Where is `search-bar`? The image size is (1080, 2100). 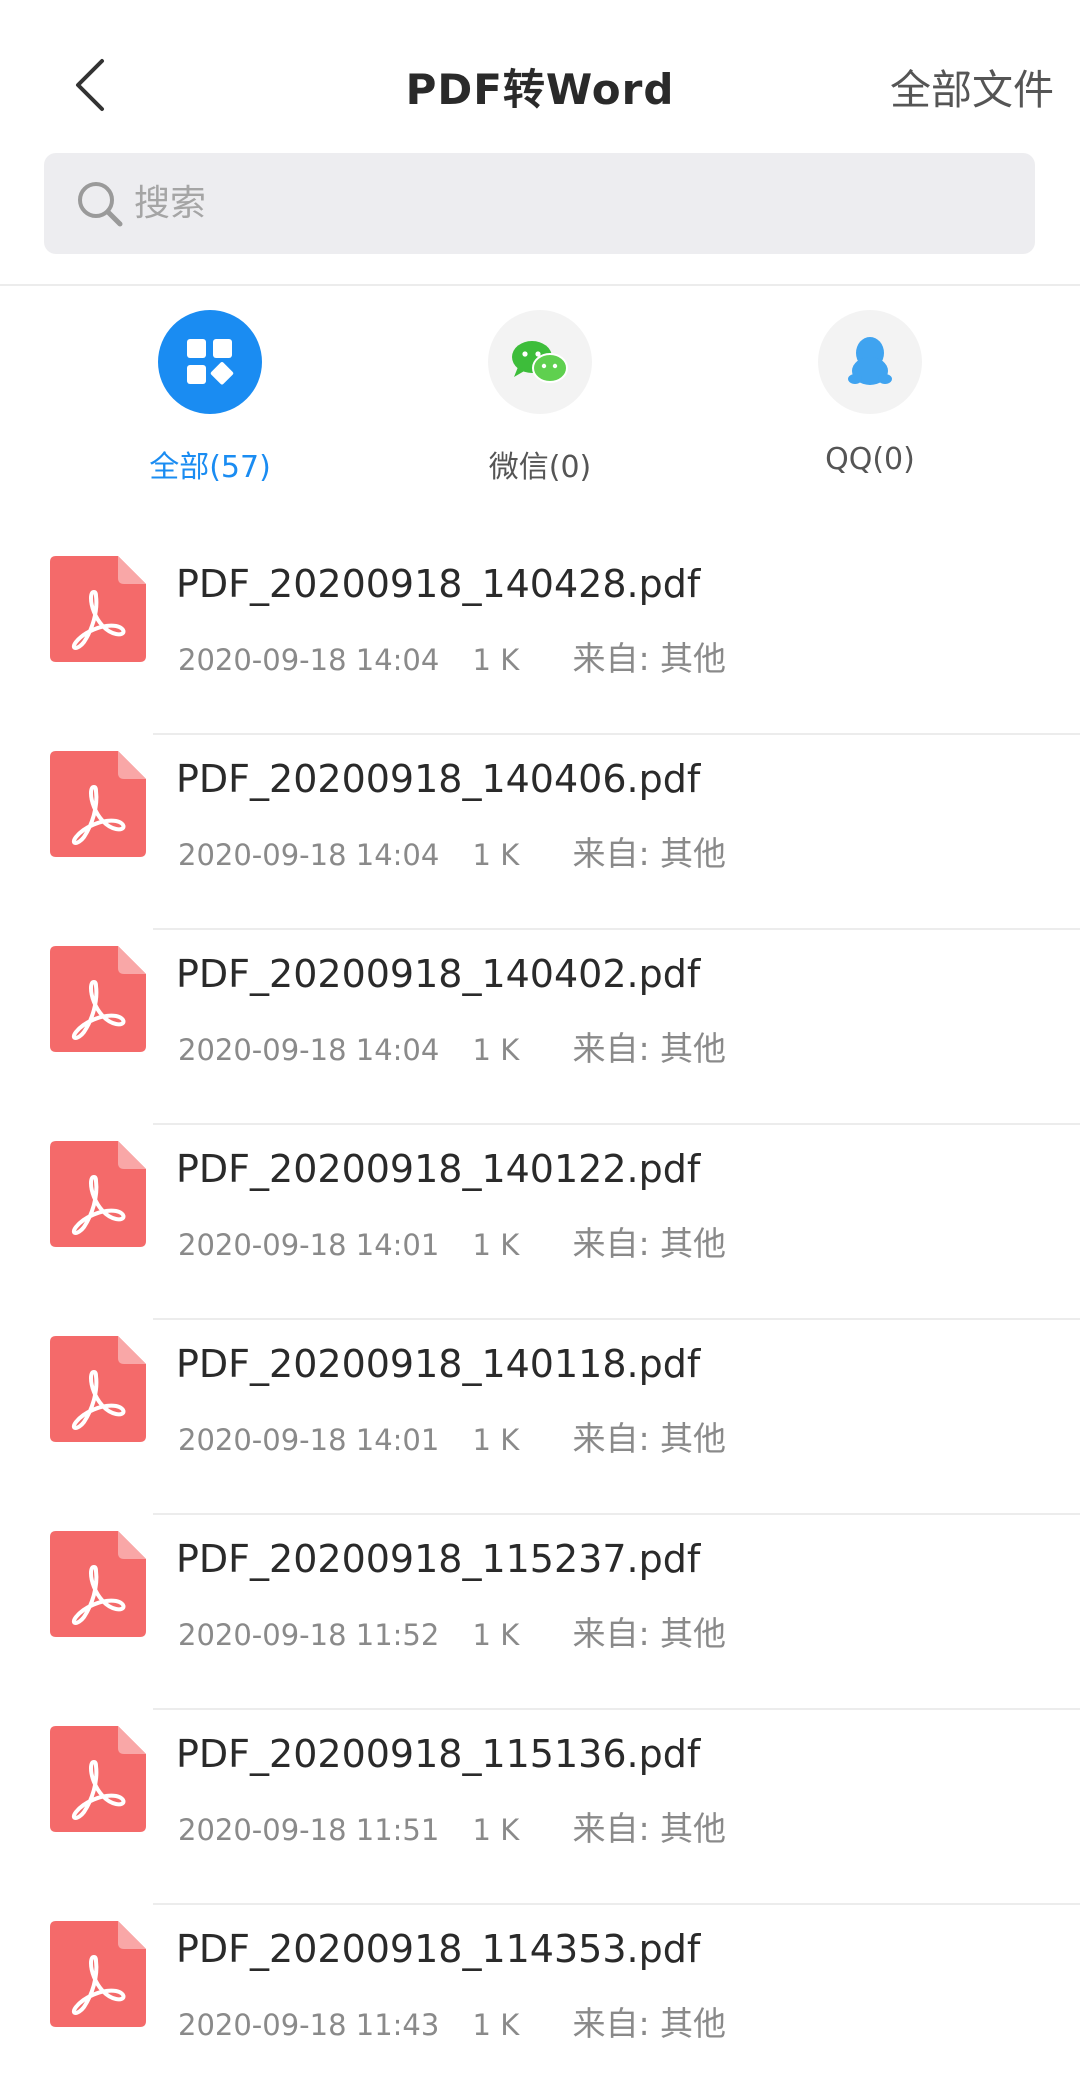 search-bar is located at coordinates (539, 203).